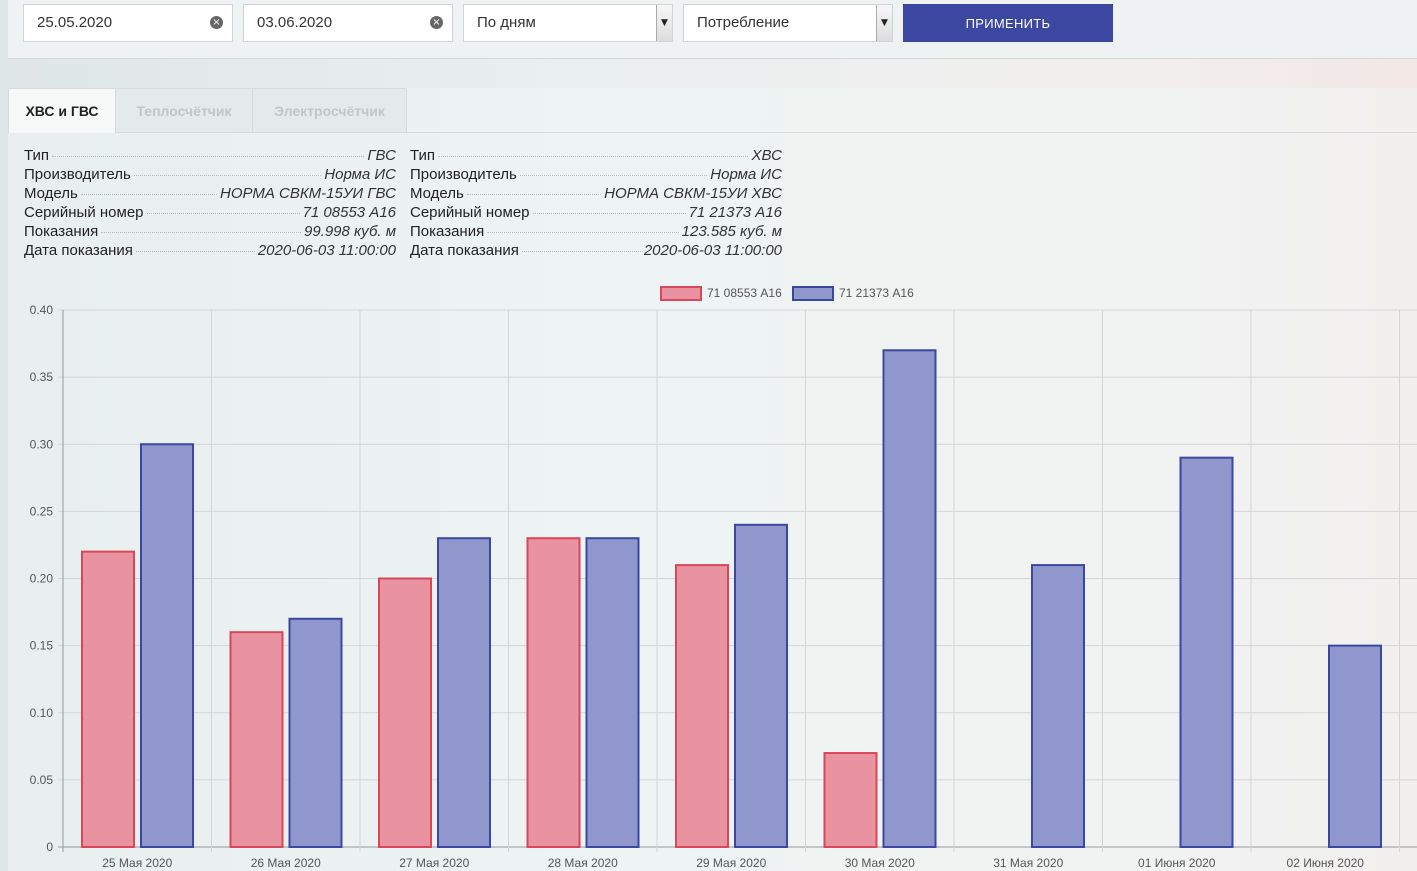 The width and height of the screenshot is (1417, 871). What do you see at coordinates (42, 780) in the screenshot?
I see `y-tick-label: 0.05` at bounding box center [42, 780].